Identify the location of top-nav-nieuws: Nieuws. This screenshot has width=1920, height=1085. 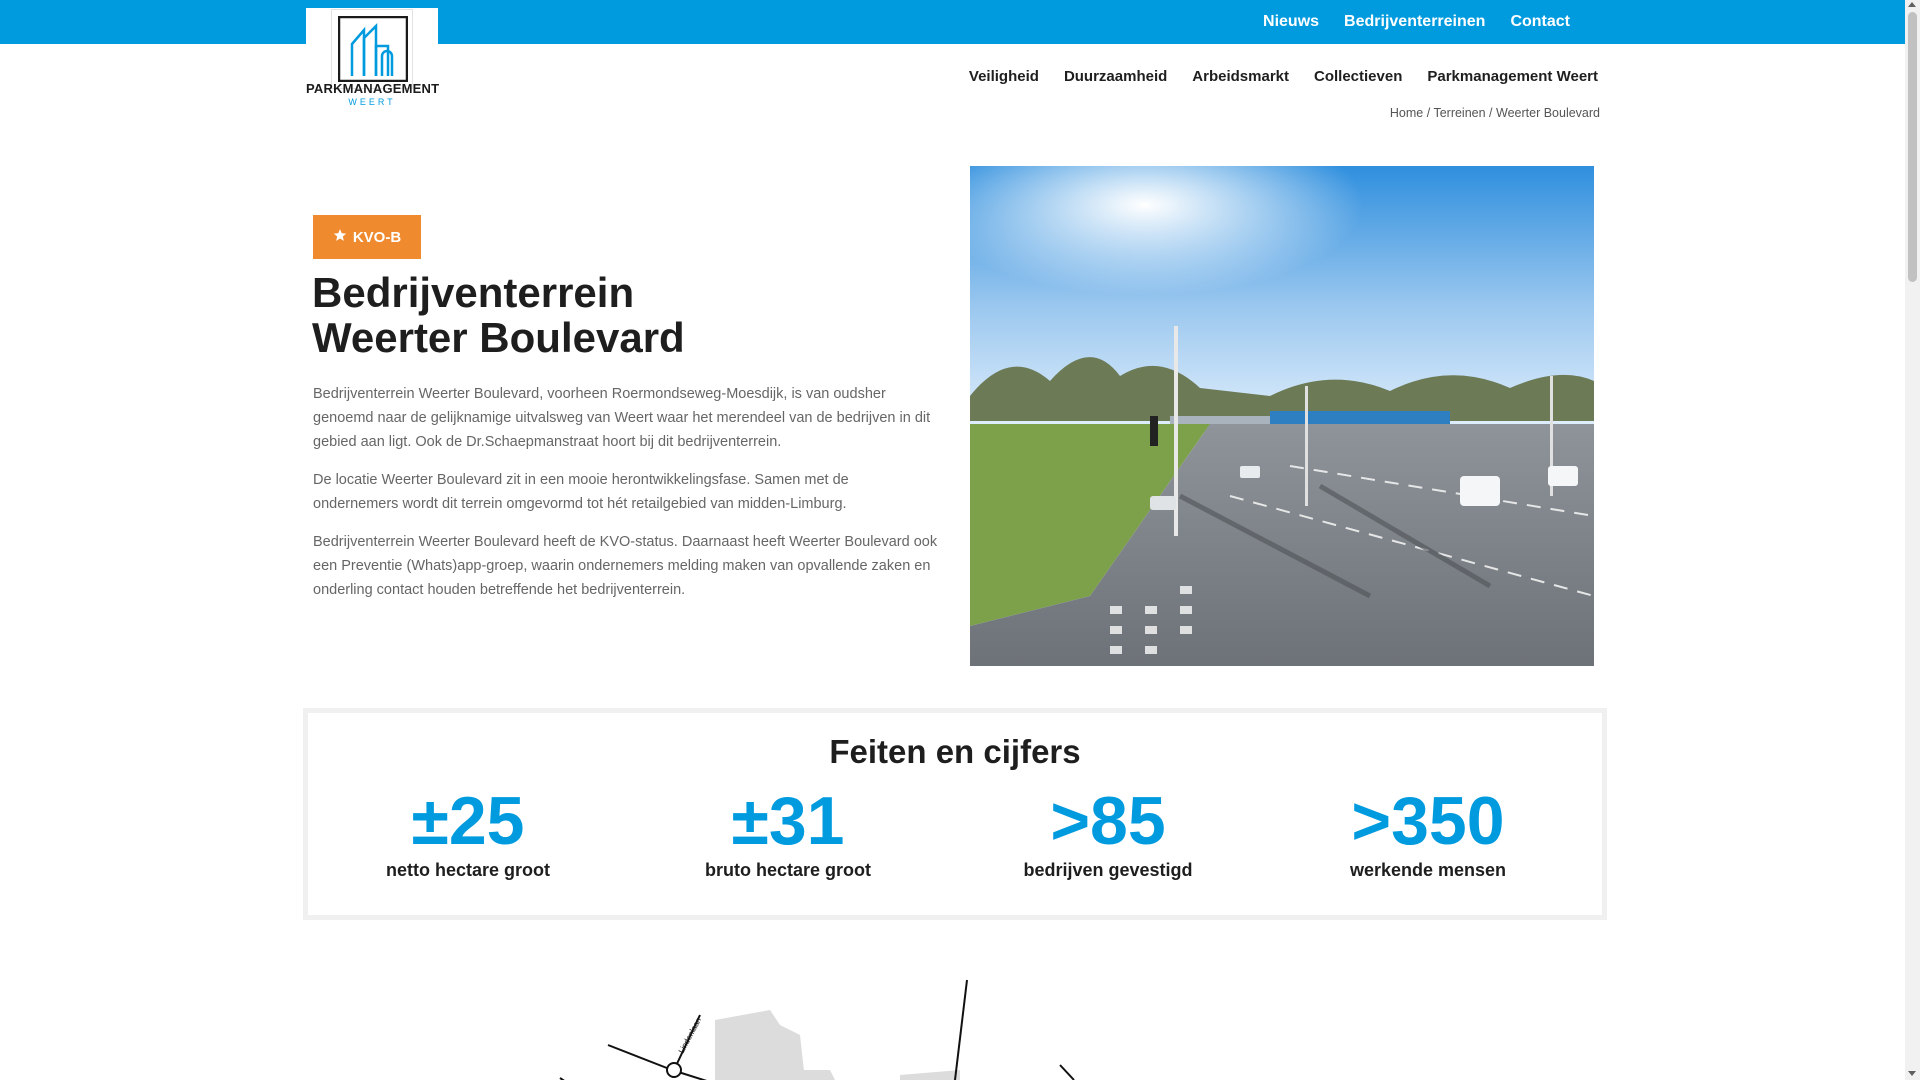
(1291, 22).